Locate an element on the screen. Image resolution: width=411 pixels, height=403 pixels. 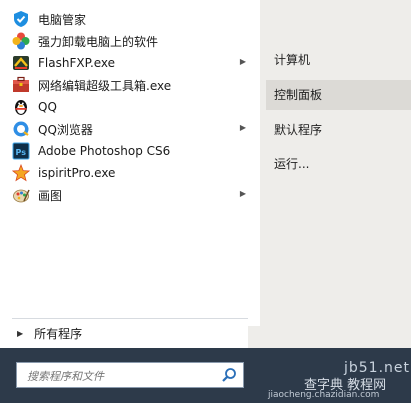
flashfxp-icon is located at coordinates (21, 63).